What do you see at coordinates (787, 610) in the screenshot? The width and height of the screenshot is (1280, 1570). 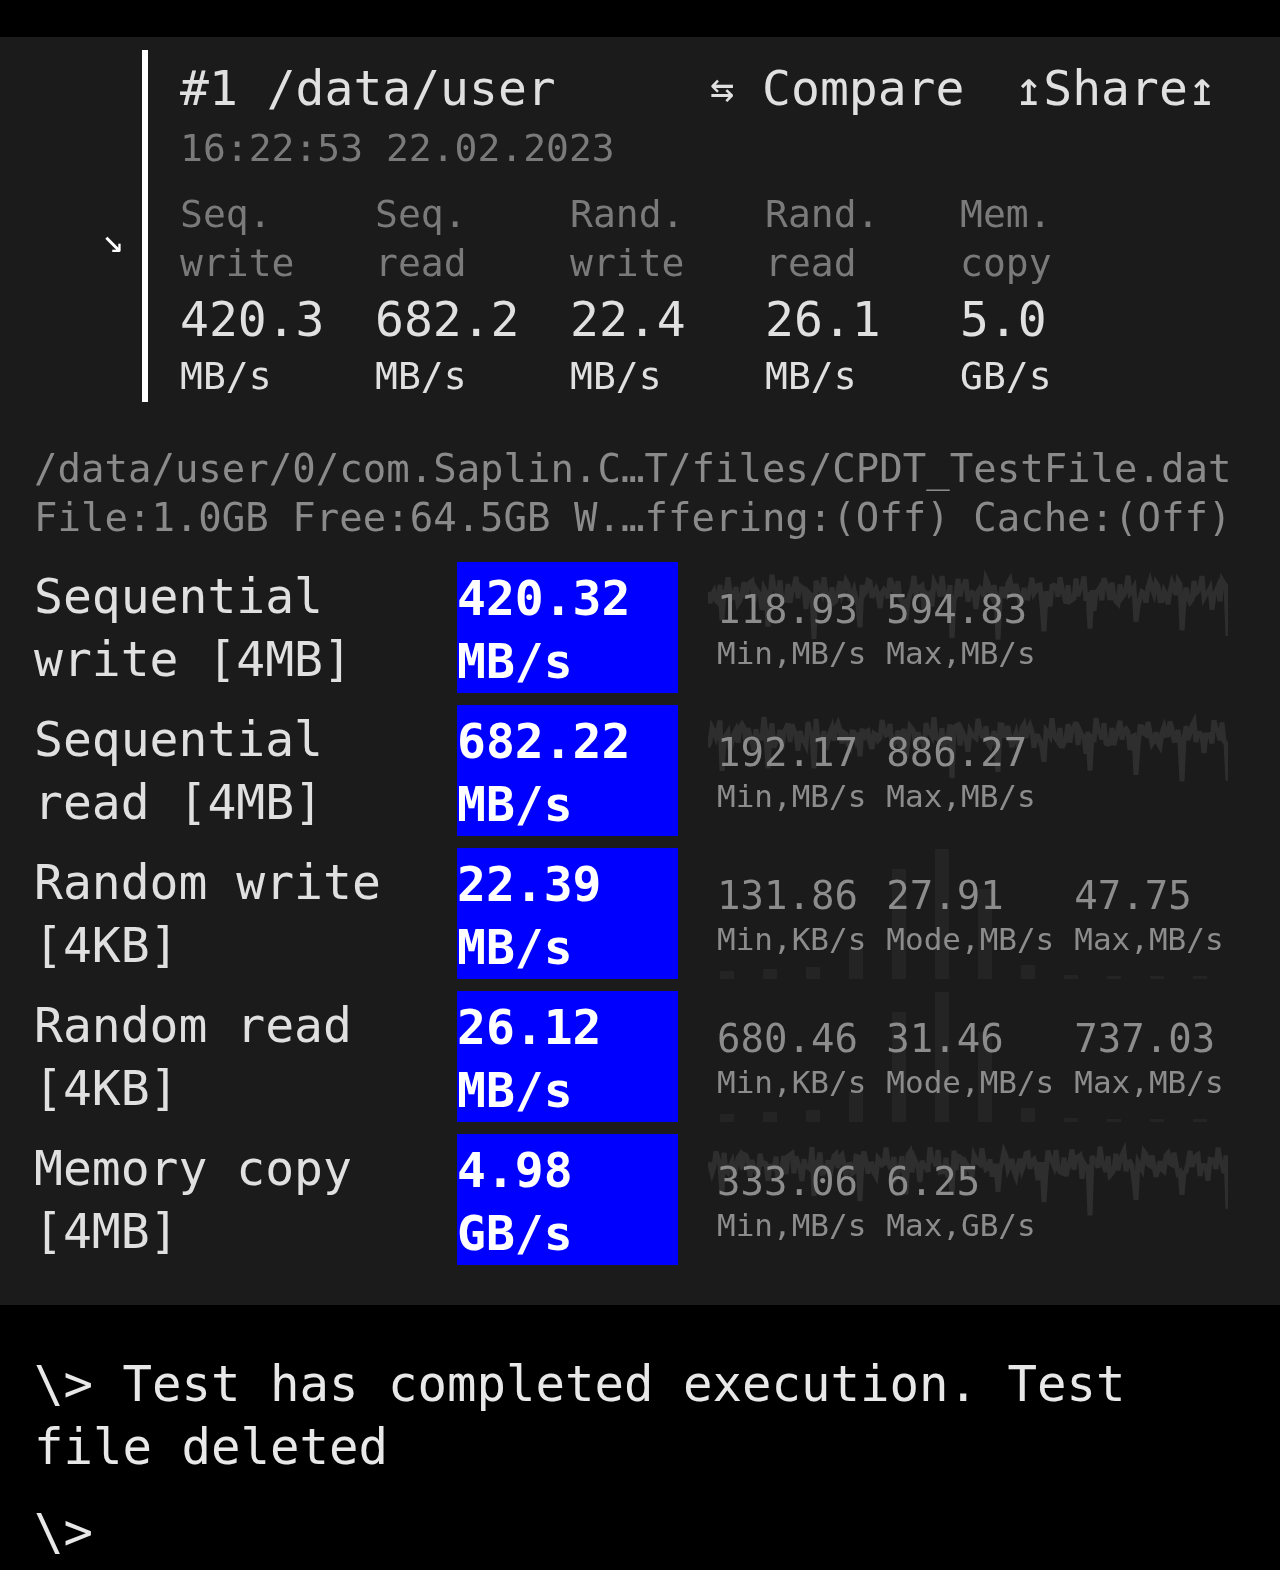 I see `stat-value: 118.93` at bounding box center [787, 610].